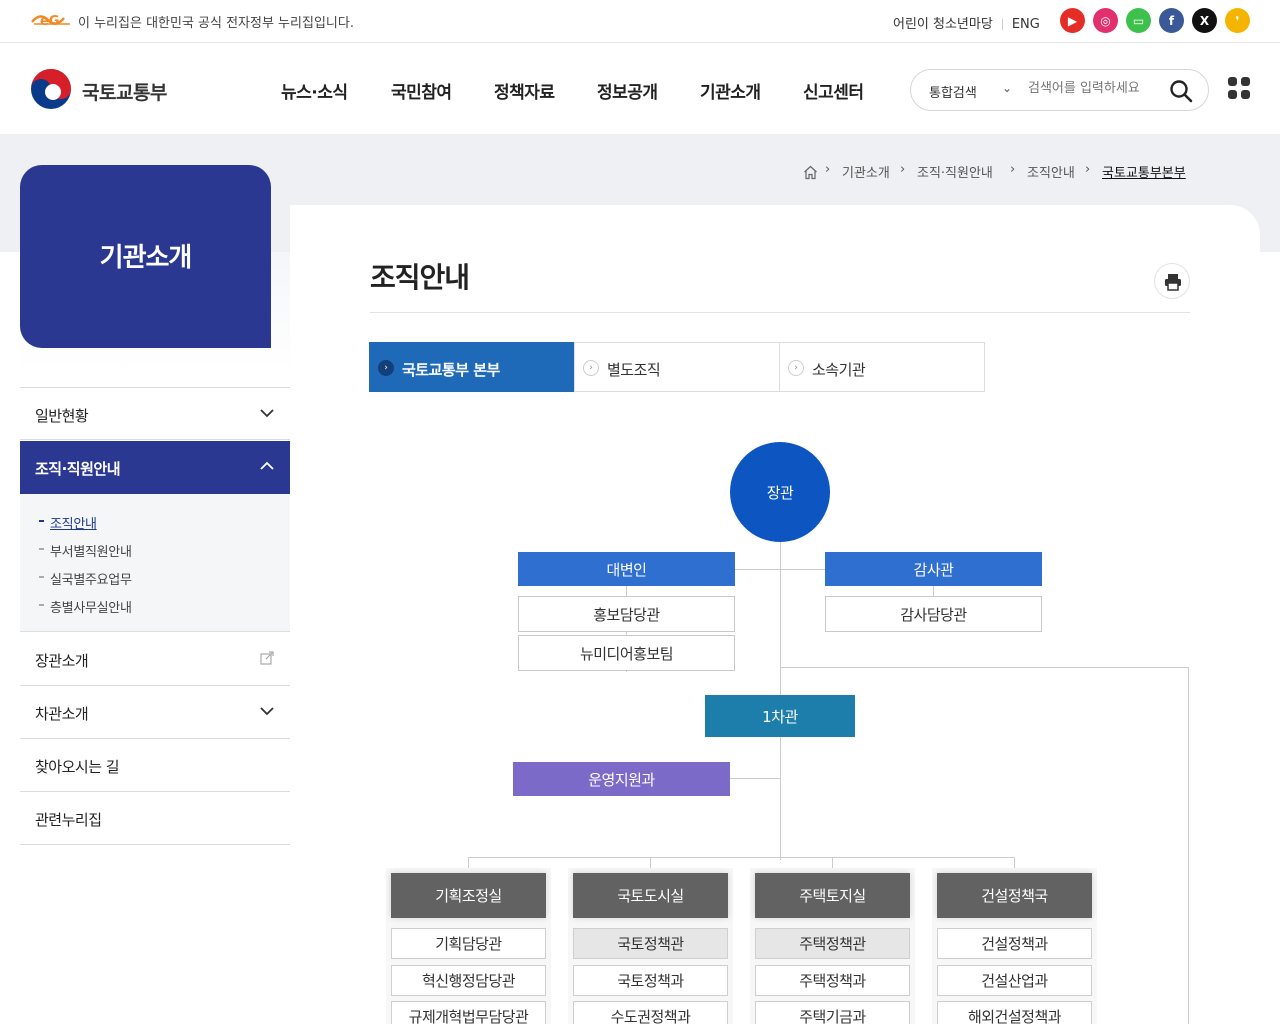  I want to click on sidebar-title: 기관소개, so click(146, 258).